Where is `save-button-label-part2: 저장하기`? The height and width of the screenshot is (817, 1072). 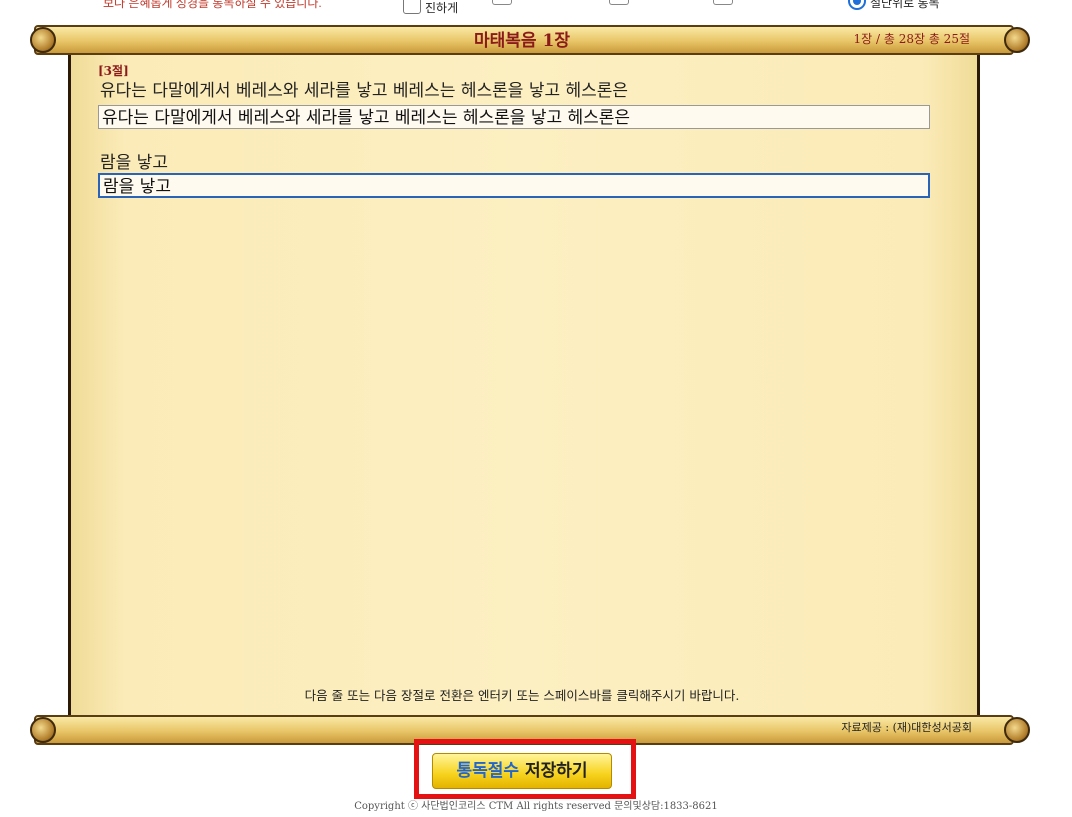
save-button-label-part2: 저장하기 is located at coordinates (553, 771).